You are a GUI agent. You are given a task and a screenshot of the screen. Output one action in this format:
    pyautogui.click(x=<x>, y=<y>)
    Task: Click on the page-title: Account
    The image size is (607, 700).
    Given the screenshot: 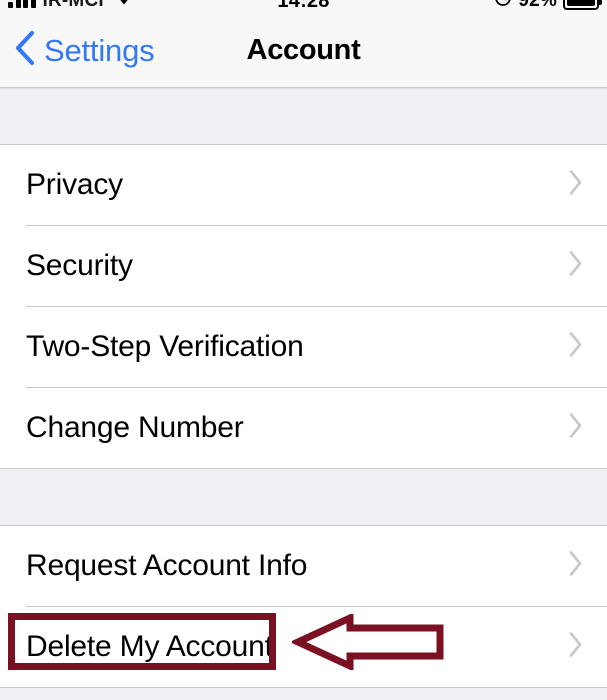 What is the action you would take?
    pyautogui.click(x=303, y=50)
    